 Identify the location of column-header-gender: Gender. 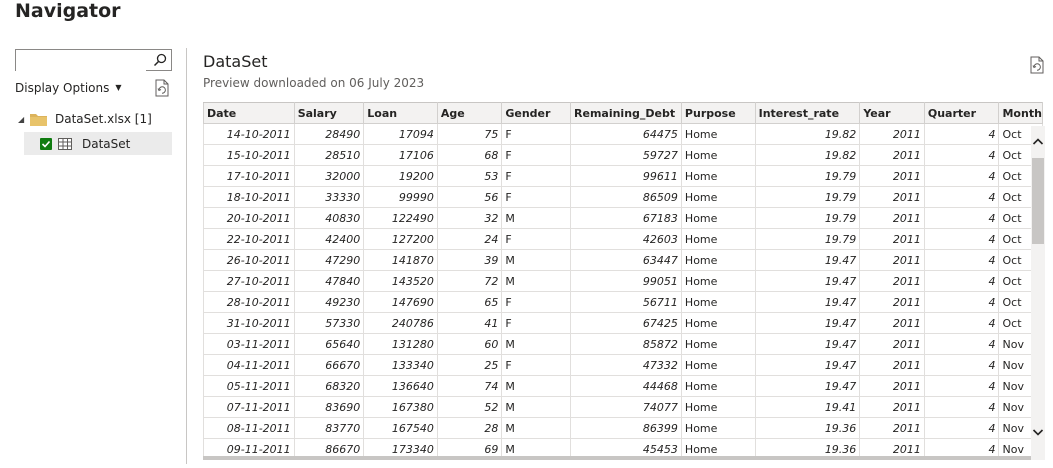
(536, 113).